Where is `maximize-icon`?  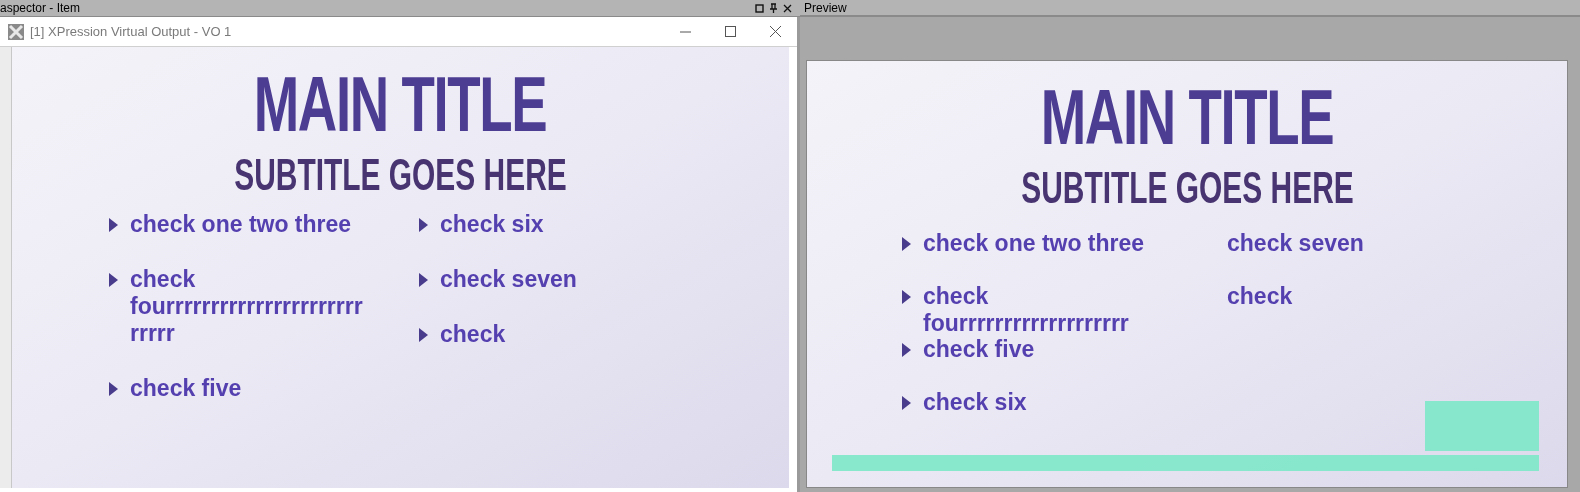
maximize-icon is located at coordinates (730, 31).